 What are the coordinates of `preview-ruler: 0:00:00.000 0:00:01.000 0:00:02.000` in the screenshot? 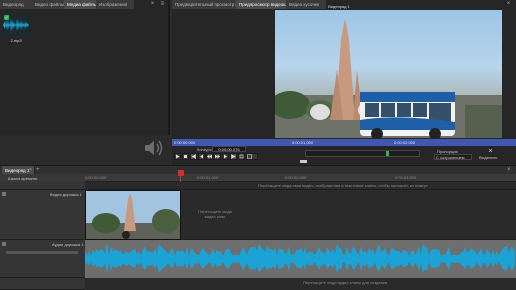 It's located at (344, 142).